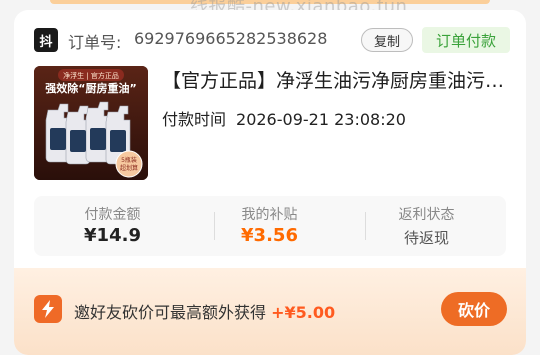 This screenshot has height=355, width=540. I want to click on lightning-icon, so click(48, 309).